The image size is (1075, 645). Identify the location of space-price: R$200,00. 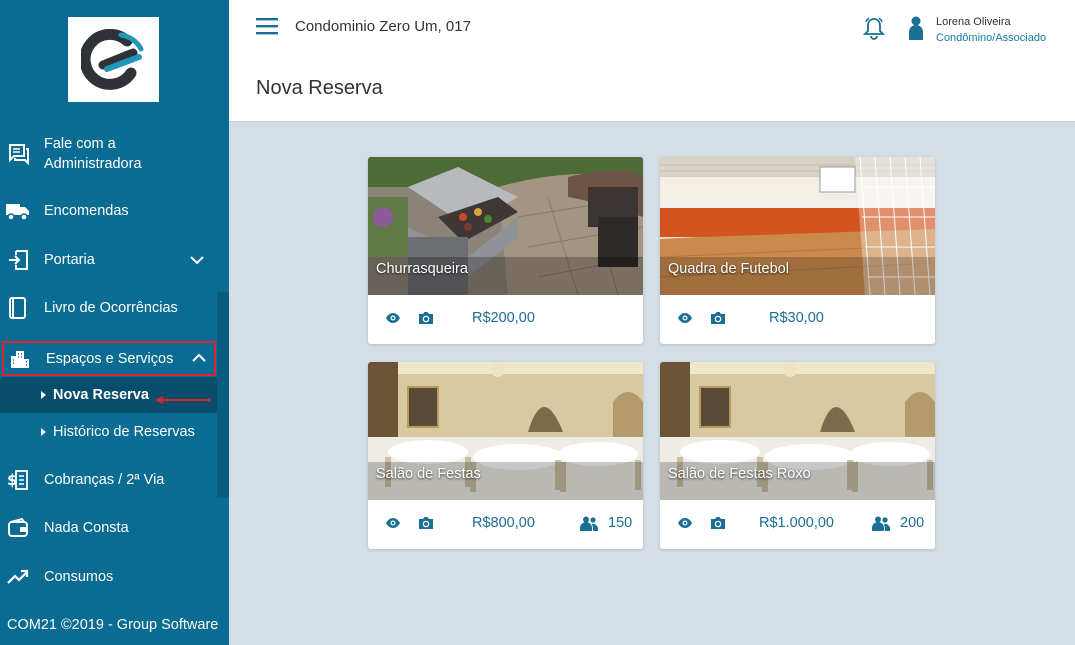
(503, 318).